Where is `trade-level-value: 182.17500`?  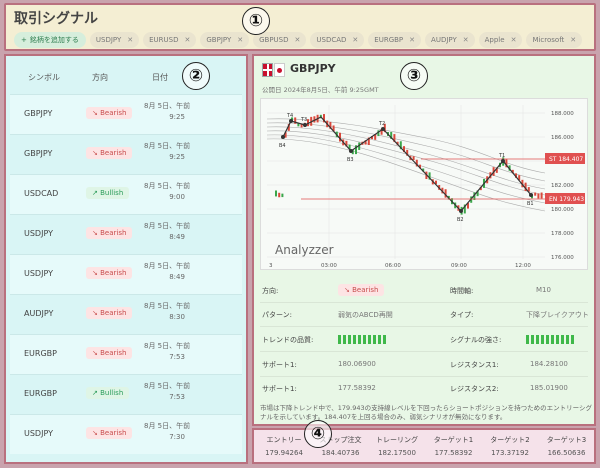 trade-level-value: 182.17500 is located at coordinates (397, 453).